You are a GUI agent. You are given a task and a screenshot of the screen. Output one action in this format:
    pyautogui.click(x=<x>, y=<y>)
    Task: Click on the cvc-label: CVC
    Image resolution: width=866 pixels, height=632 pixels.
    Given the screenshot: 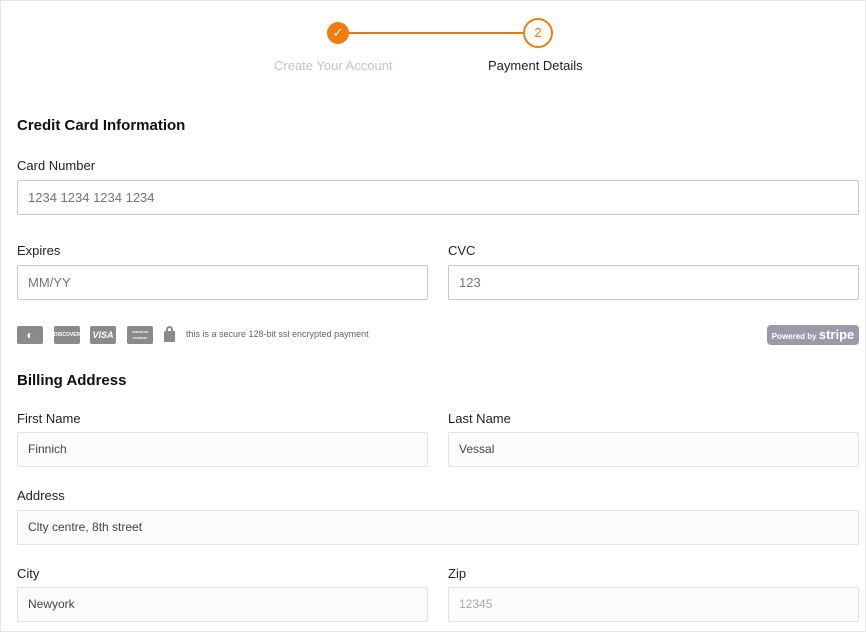 What is the action you would take?
    pyautogui.click(x=462, y=250)
    